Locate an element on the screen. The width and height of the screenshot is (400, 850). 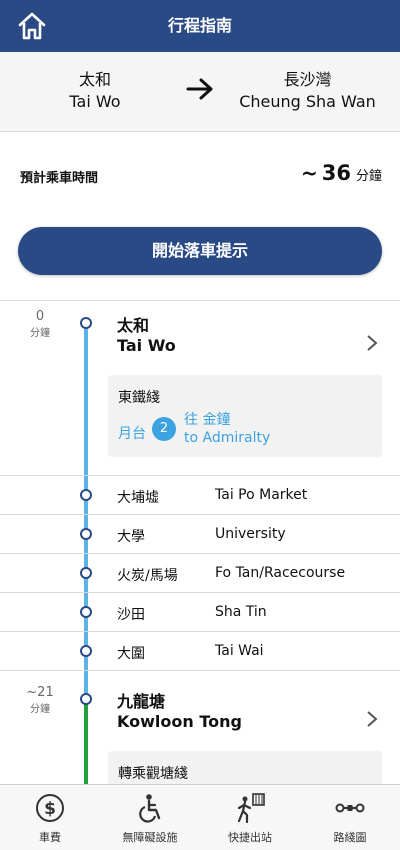
stop-name-zh: 大學 is located at coordinates (131, 537).